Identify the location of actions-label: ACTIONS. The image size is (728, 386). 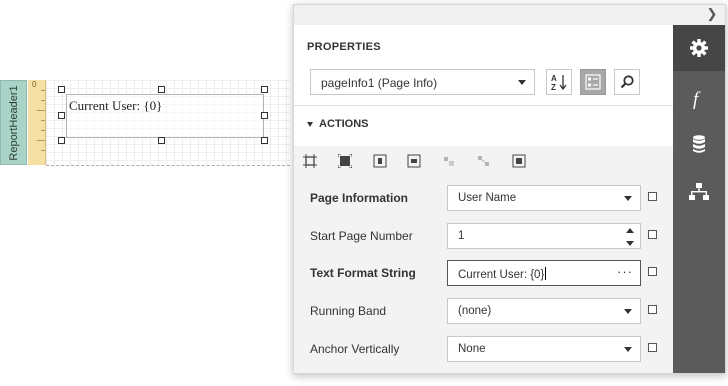
(344, 124).